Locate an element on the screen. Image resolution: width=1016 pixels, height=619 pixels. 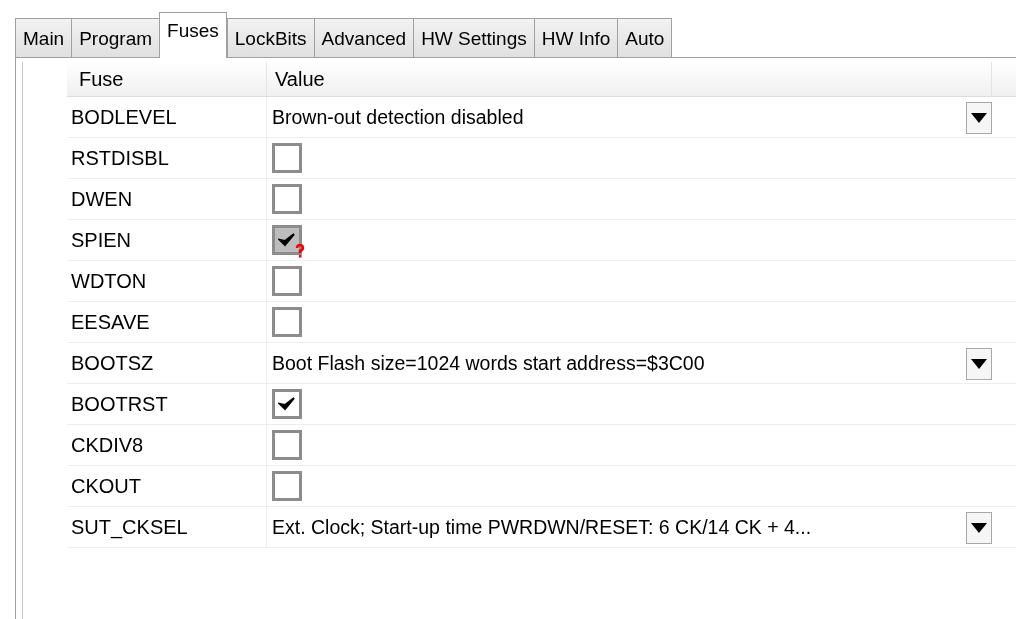
tab: Fuses is located at coordinates (193, 35).